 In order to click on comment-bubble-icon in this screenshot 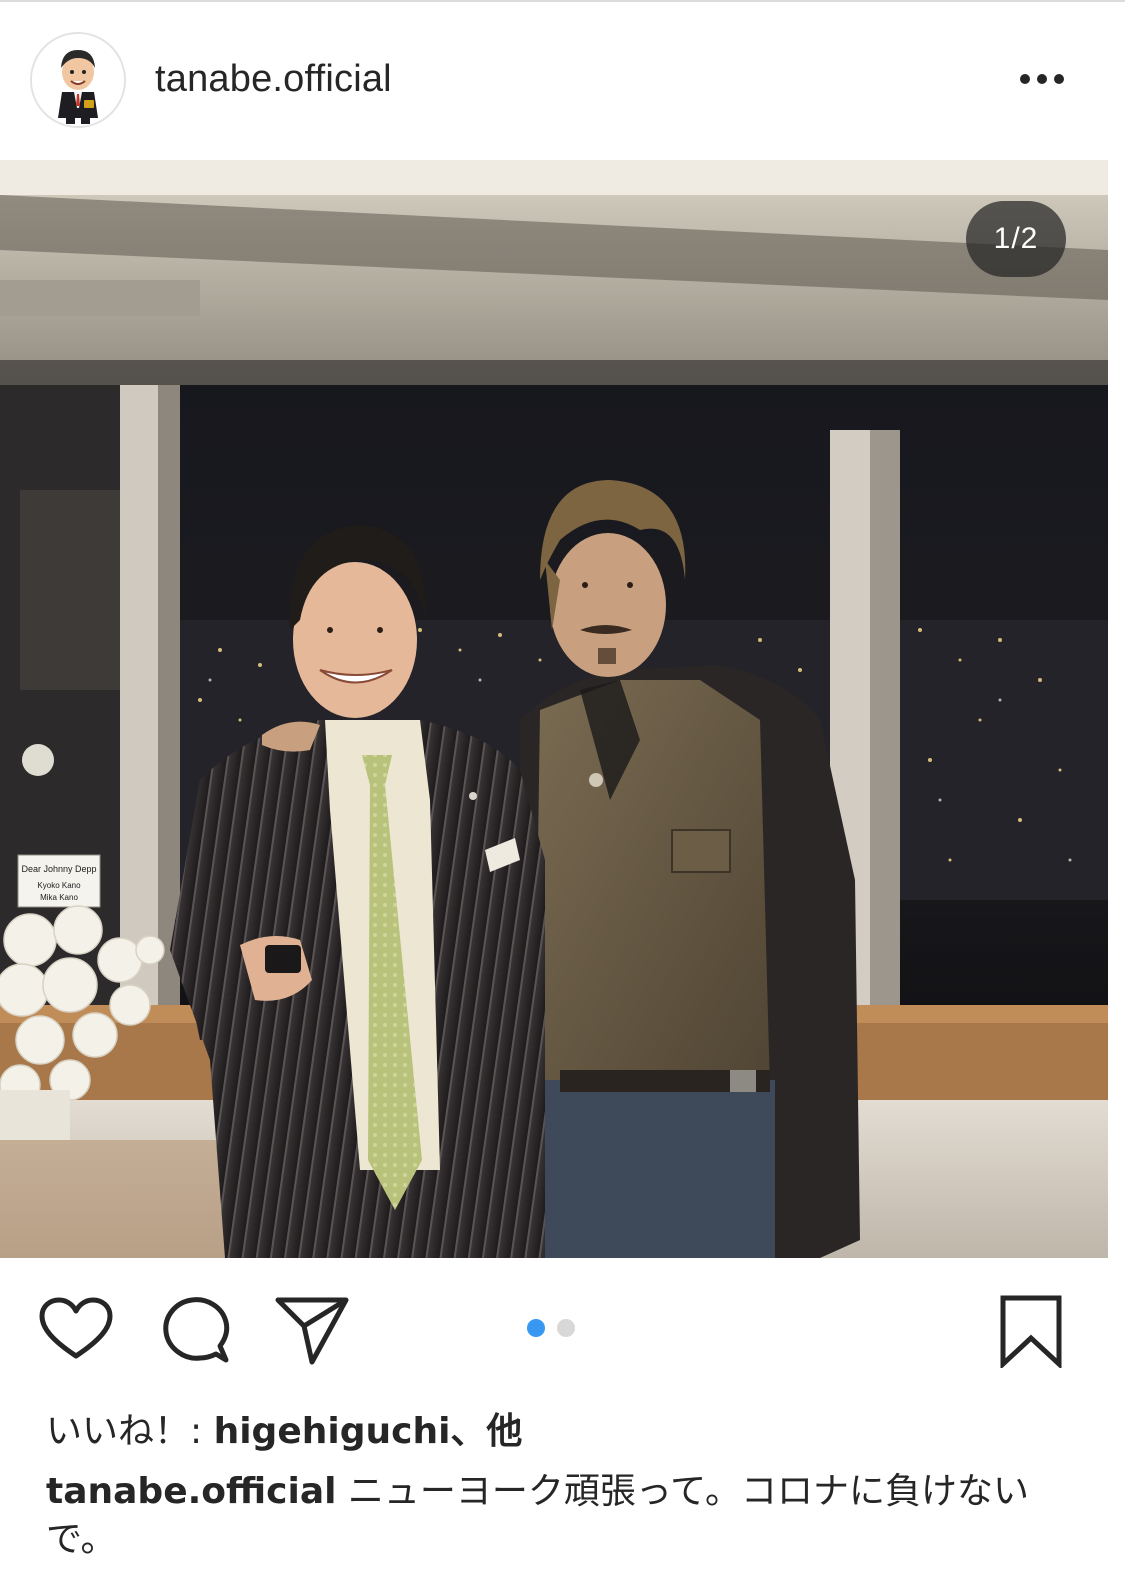, I will do `click(196, 1330)`.